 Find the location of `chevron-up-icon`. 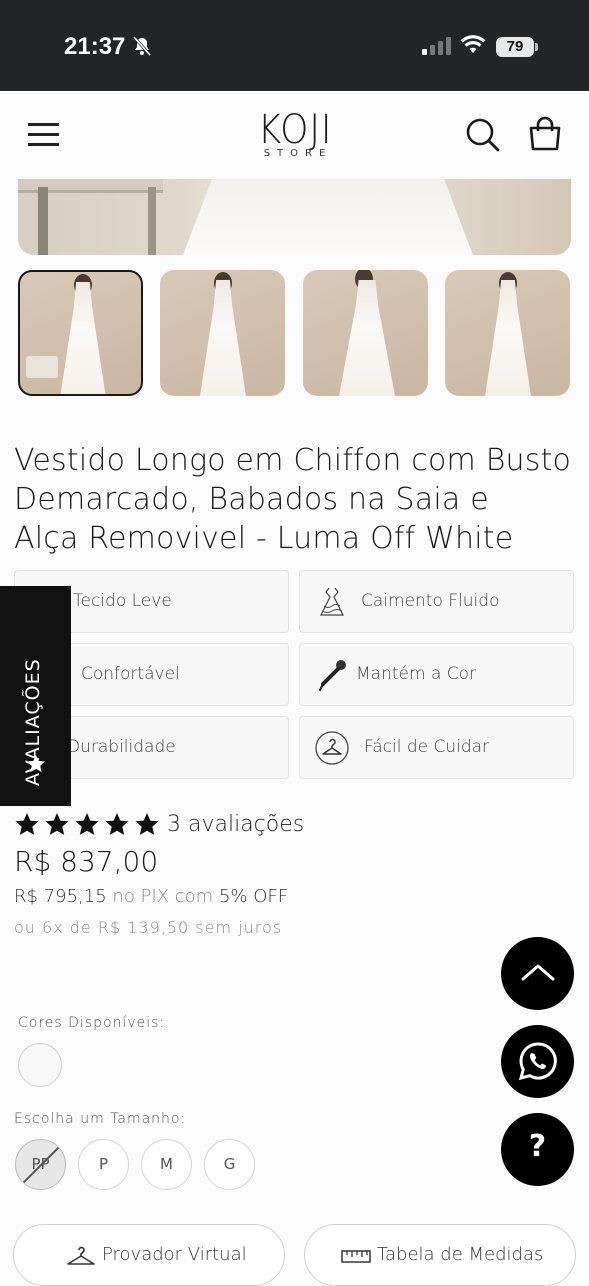

chevron-up-icon is located at coordinates (538, 972).